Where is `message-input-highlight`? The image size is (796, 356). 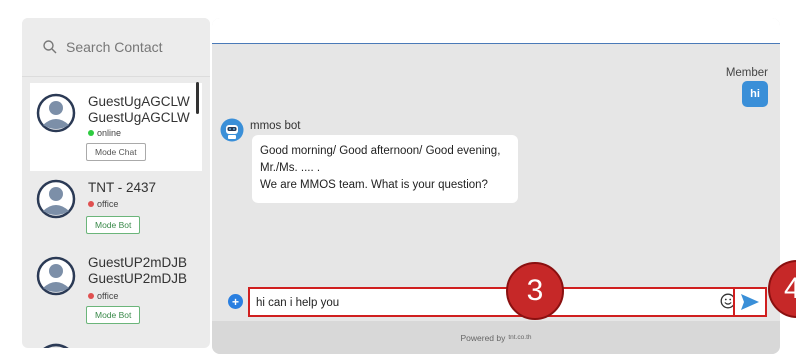
message-input-highlight is located at coordinates (496, 302).